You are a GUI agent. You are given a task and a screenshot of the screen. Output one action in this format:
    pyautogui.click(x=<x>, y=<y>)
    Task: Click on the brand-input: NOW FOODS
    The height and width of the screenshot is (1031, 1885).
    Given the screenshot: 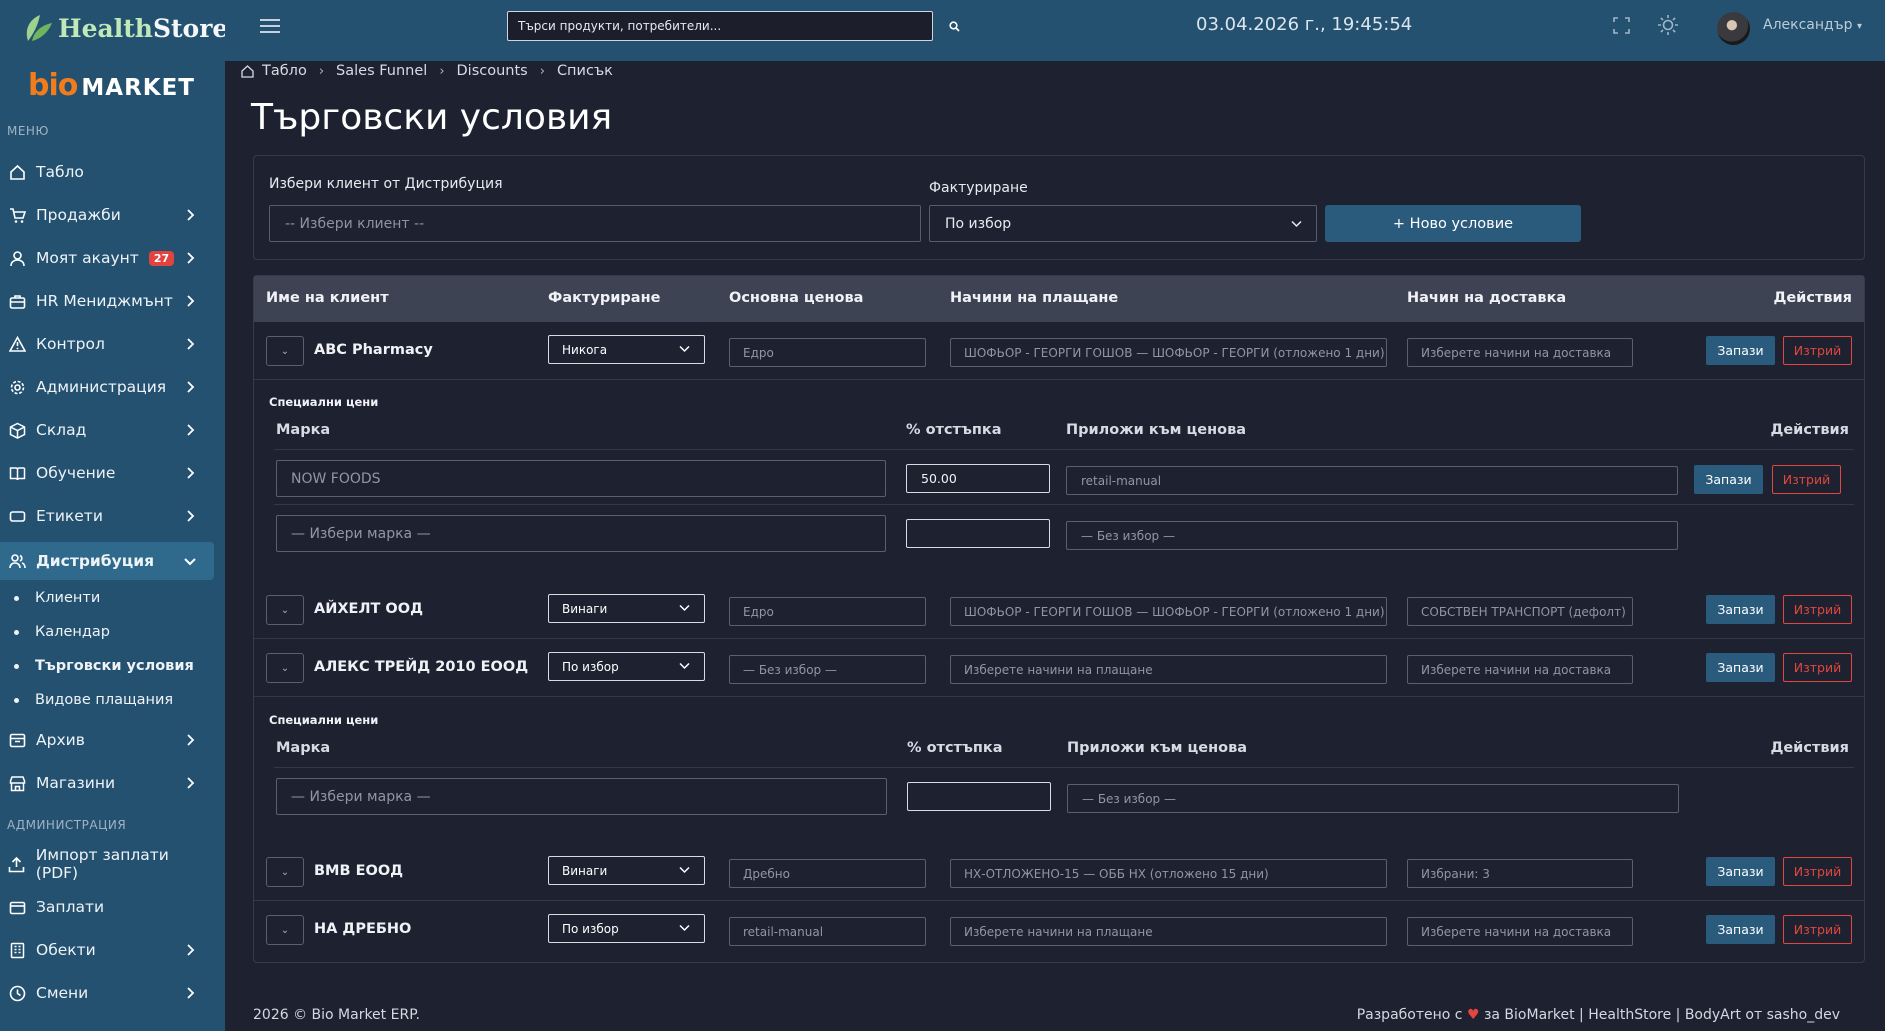 What is the action you would take?
    pyautogui.click(x=581, y=478)
    